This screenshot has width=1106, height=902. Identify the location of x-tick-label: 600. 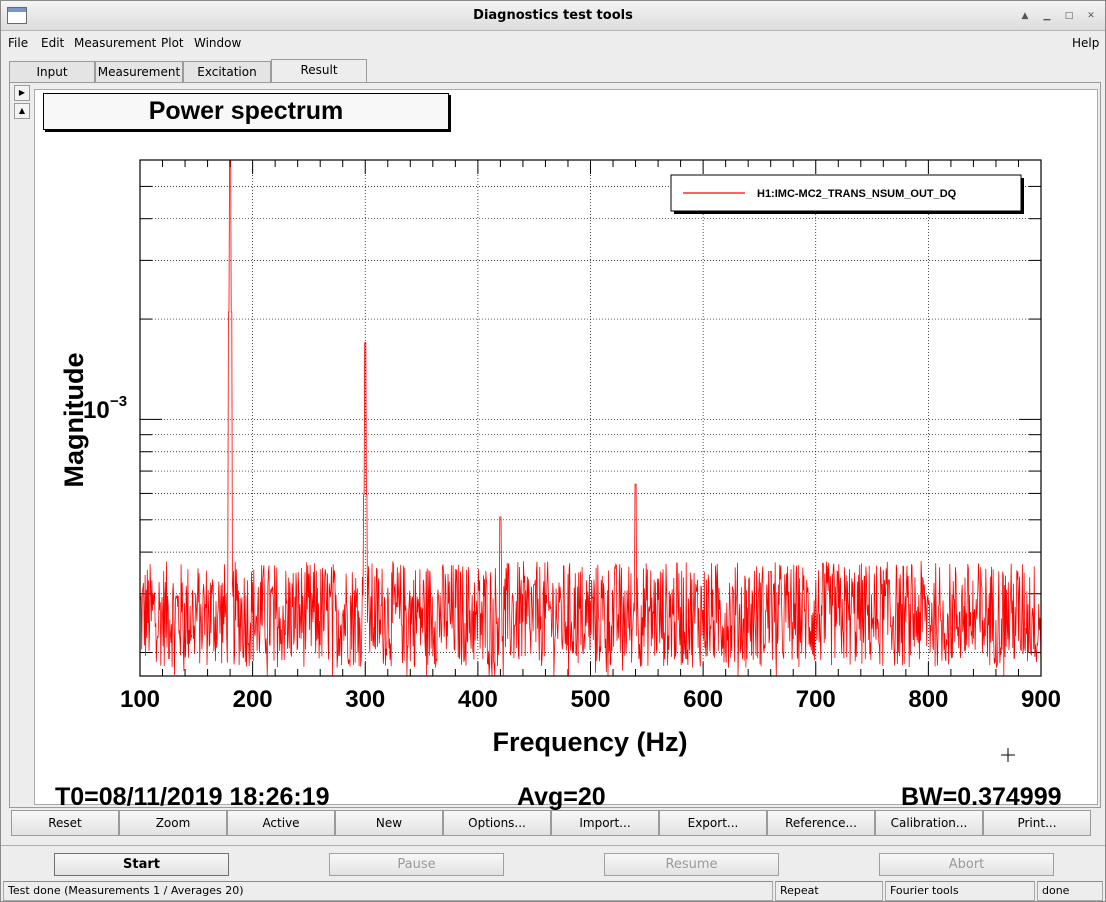
(703, 699).